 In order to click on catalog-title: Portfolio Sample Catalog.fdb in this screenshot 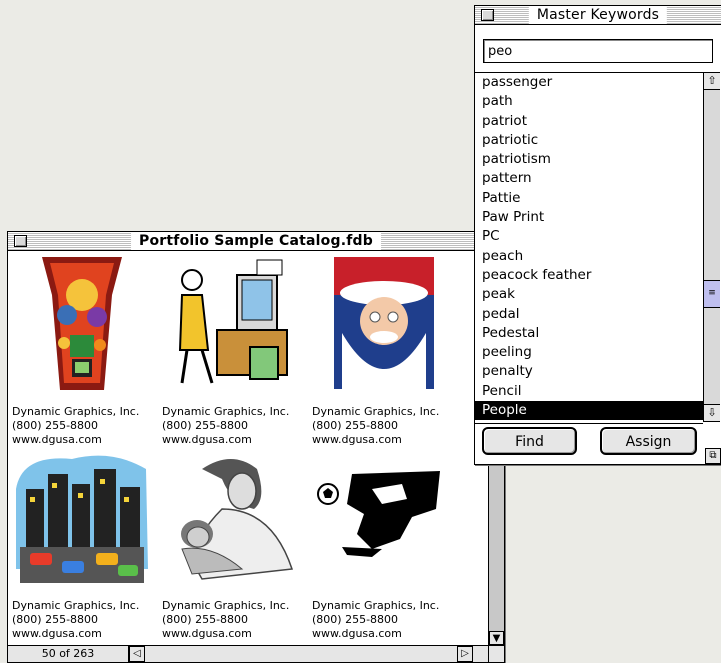, I will do `click(256, 241)`.